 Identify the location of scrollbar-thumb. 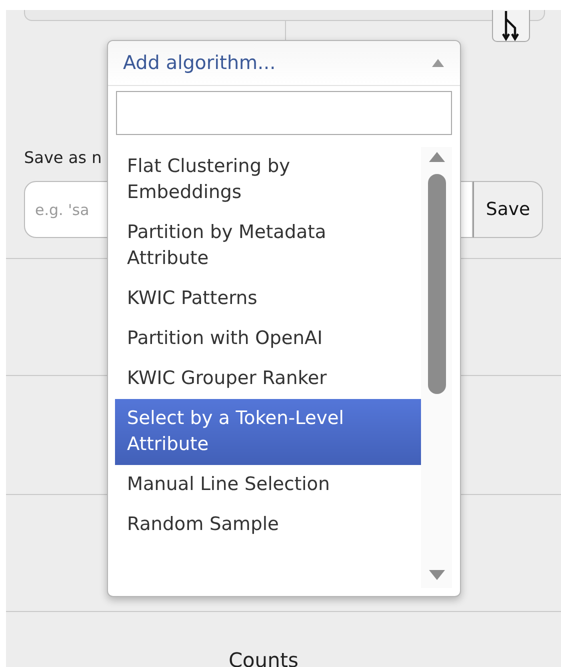
(437, 284).